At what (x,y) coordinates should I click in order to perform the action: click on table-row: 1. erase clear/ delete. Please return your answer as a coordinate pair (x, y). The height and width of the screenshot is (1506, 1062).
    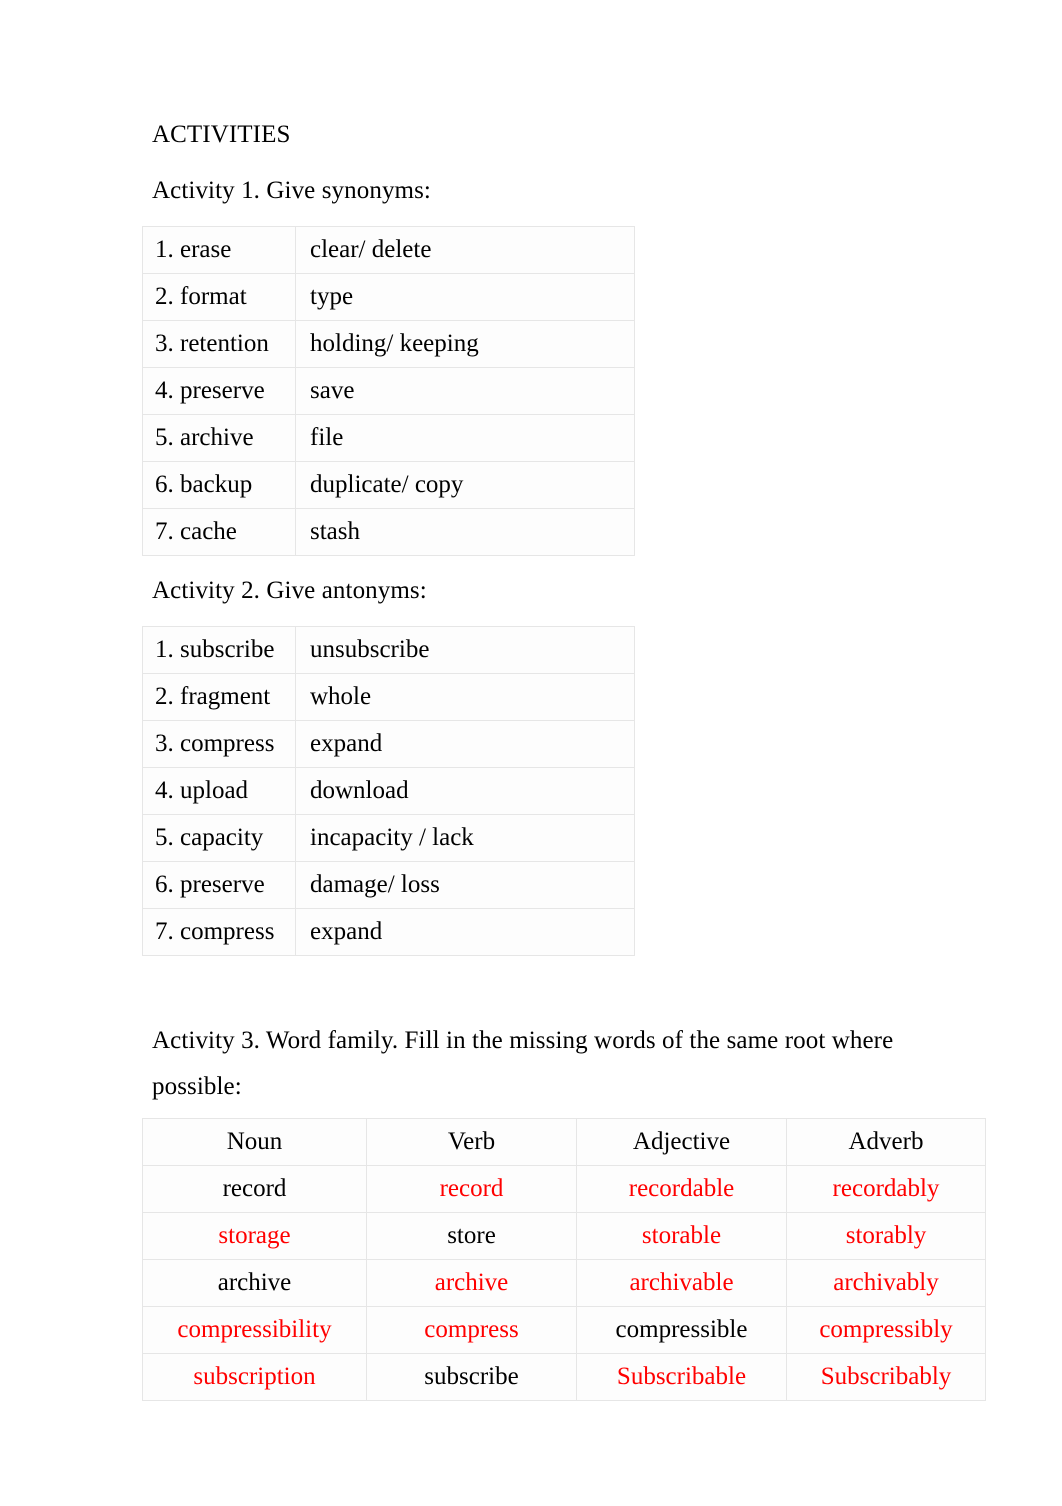
    Looking at the image, I should click on (388, 250).